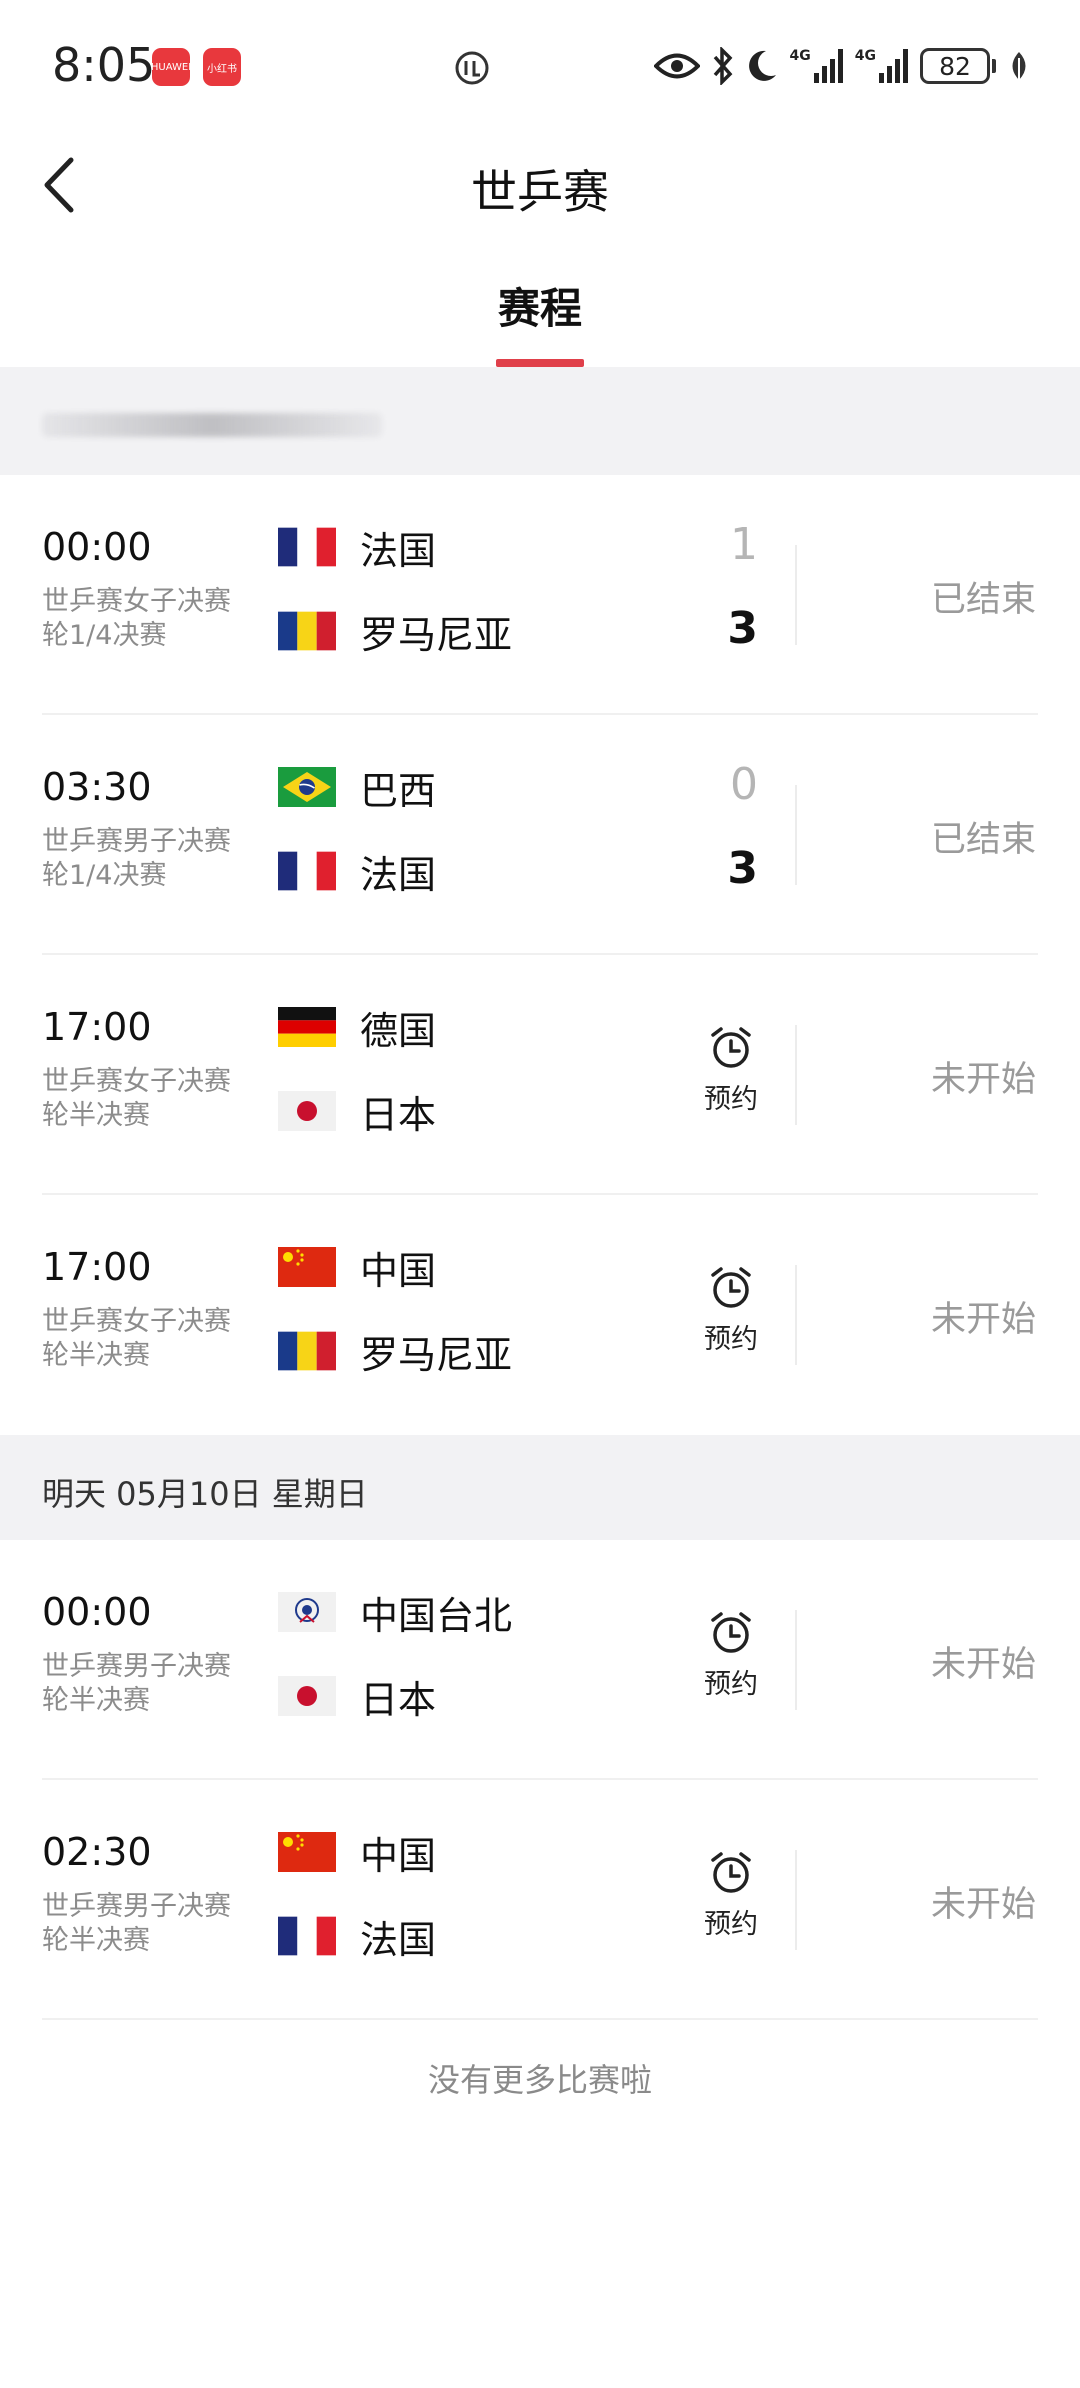 This screenshot has width=1080, height=2388. What do you see at coordinates (744, 784) in the screenshot?
I see `score-home: 0` at bounding box center [744, 784].